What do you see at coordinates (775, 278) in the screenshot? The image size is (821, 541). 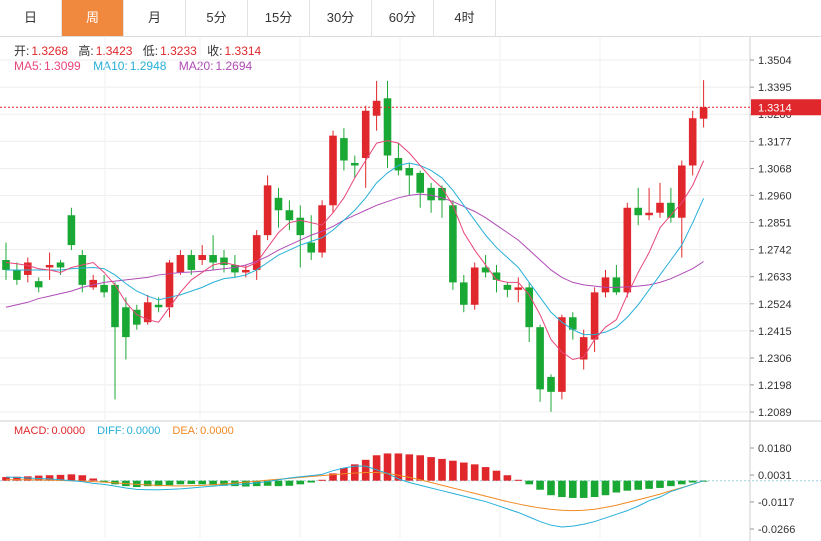 I see `price-tick-label: 1.2633` at bounding box center [775, 278].